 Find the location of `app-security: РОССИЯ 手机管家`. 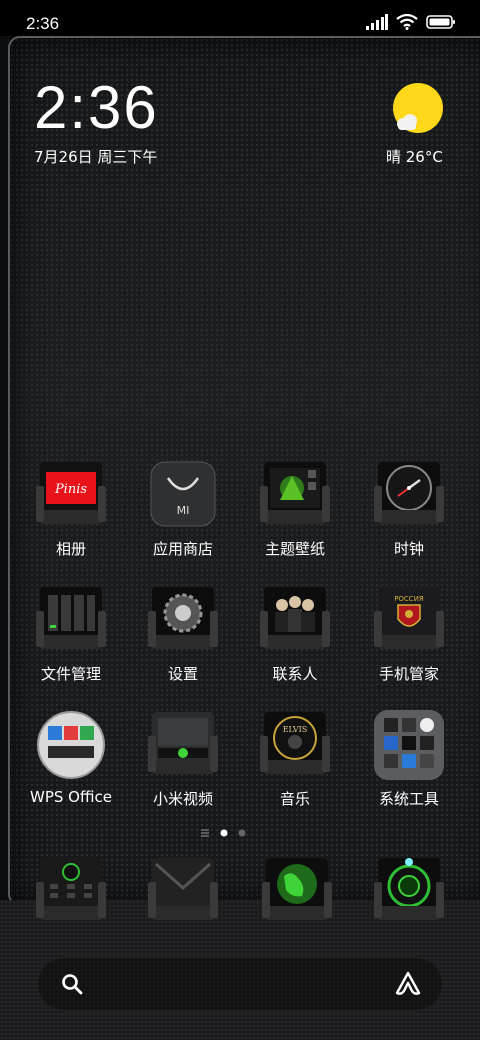

app-security: РОССИЯ 手机管家 is located at coordinates (409, 634).